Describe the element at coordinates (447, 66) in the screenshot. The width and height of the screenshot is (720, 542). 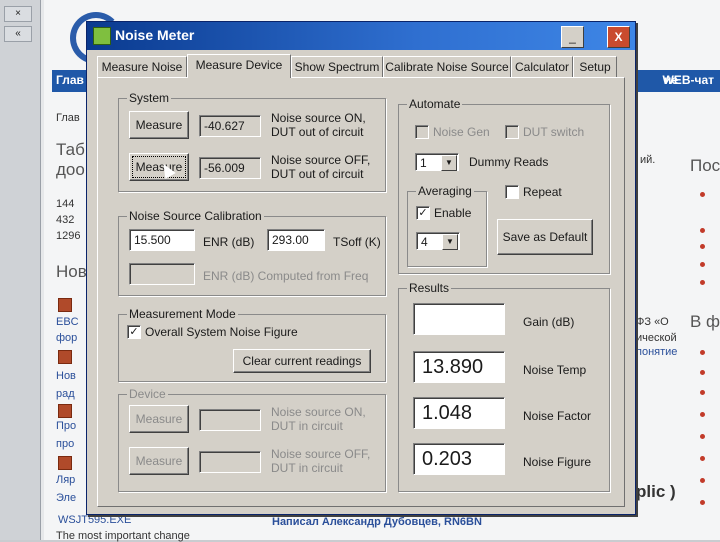
I see `tab-calibrate-noise-source: Calibrate Noise Source` at that location.